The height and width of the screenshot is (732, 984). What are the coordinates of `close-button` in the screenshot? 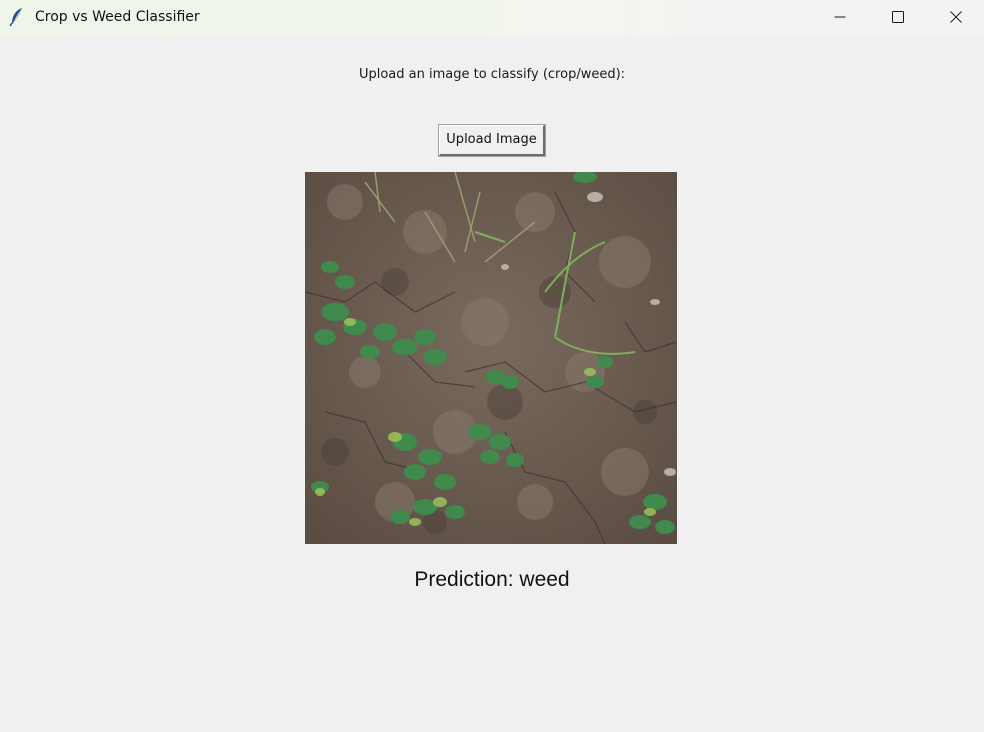 It's located at (955, 17).